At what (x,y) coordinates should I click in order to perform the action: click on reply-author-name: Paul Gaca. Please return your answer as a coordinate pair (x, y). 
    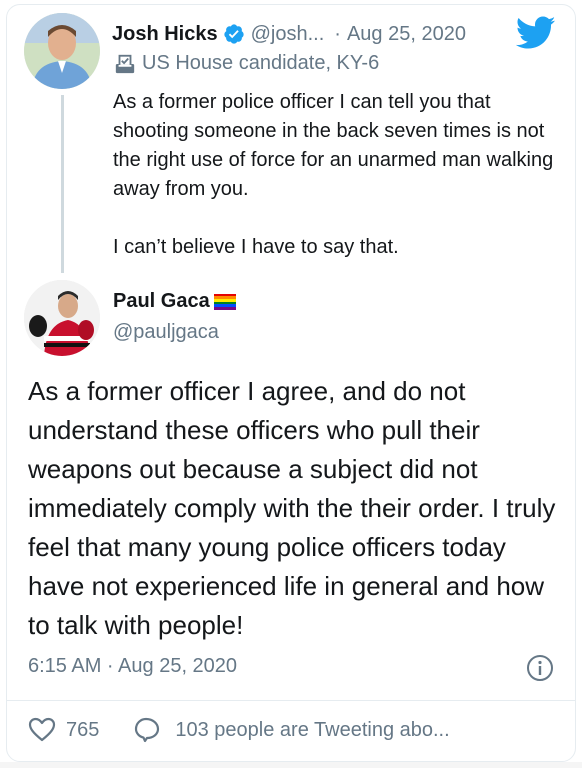
    Looking at the image, I should click on (161, 301).